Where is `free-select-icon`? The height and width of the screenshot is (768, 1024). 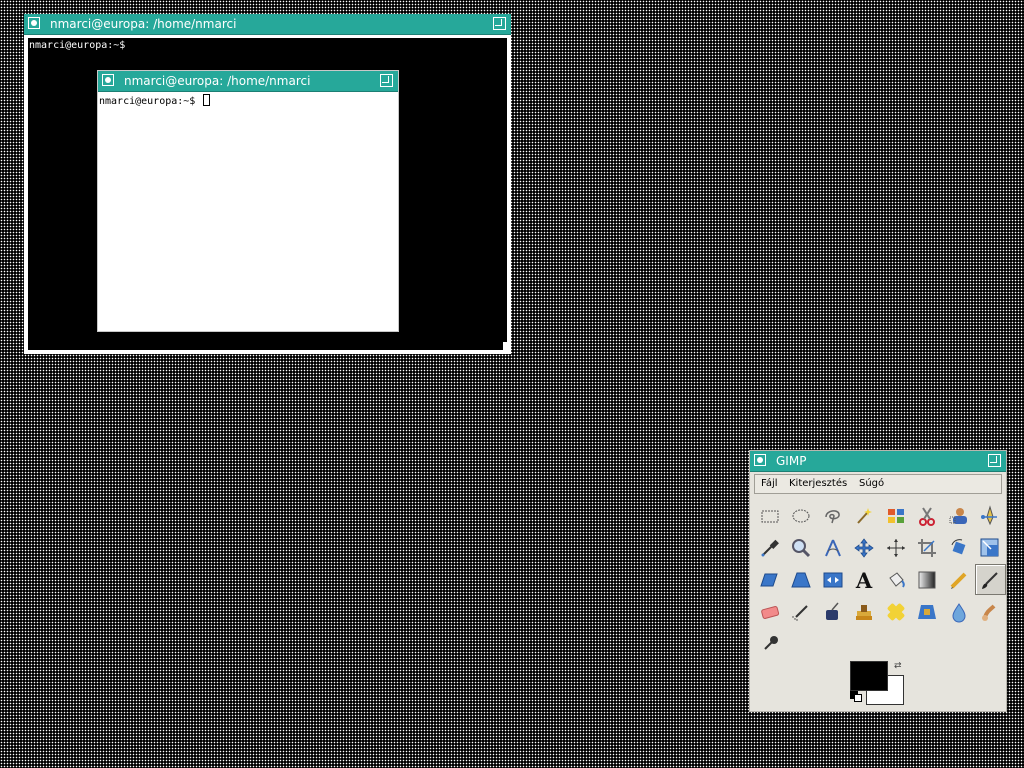 free-select-icon is located at coordinates (832, 516).